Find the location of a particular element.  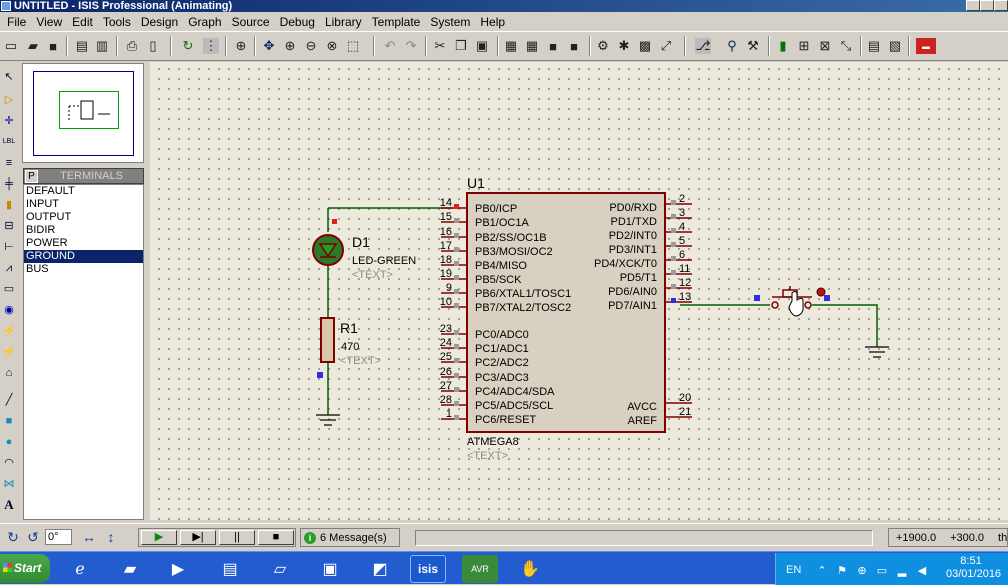

new-sheet-icon: ▮ is located at coordinates (783, 46).